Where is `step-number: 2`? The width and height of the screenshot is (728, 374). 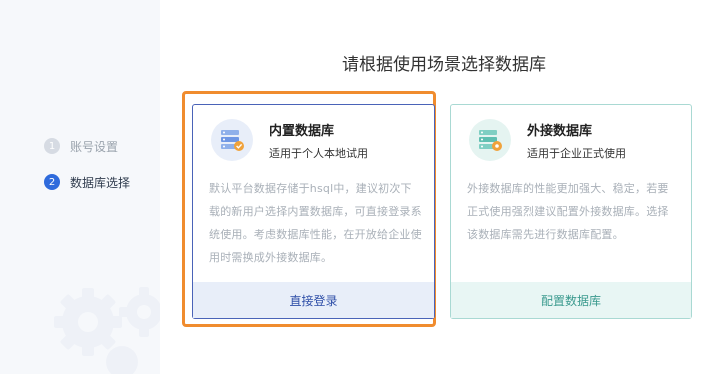
step-number: 2 is located at coordinates (52, 182).